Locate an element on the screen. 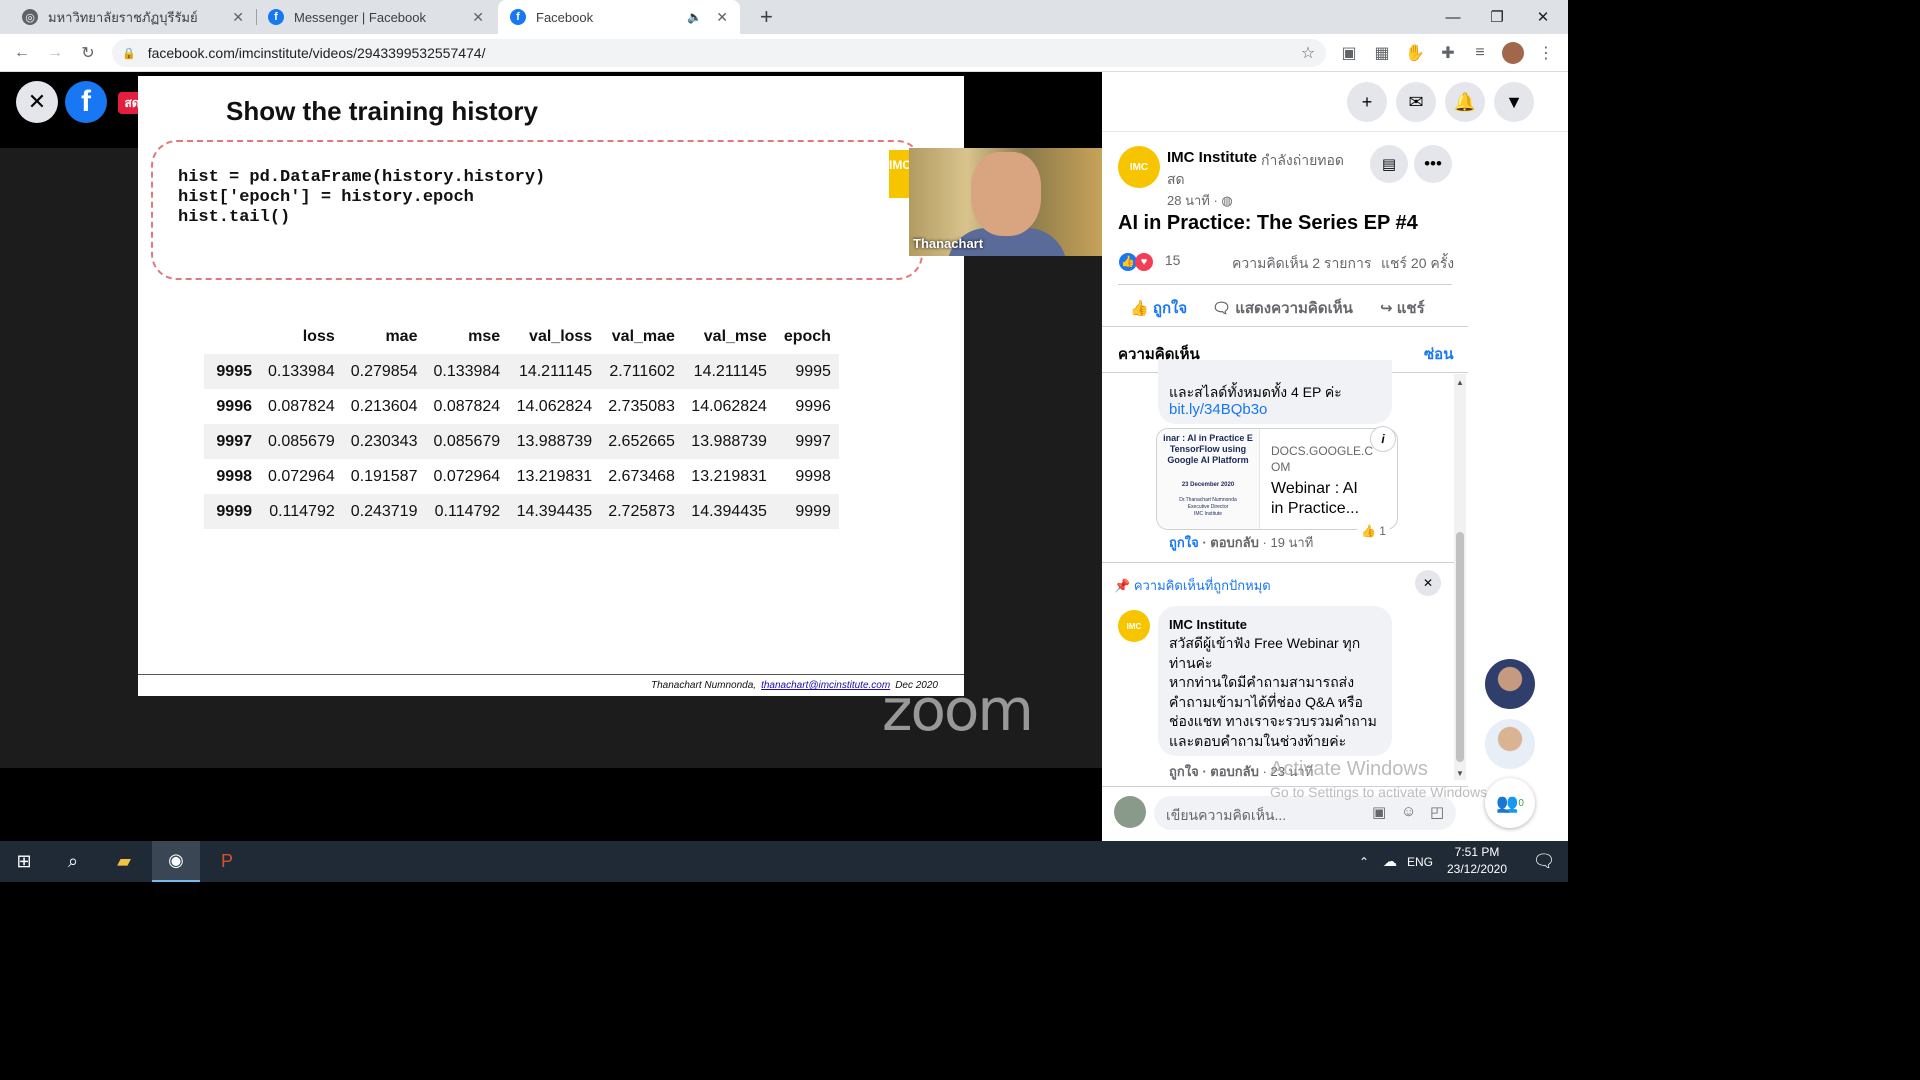 The image size is (1920, 1080). group-chat-button: 👥 0 is located at coordinates (1510, 803).